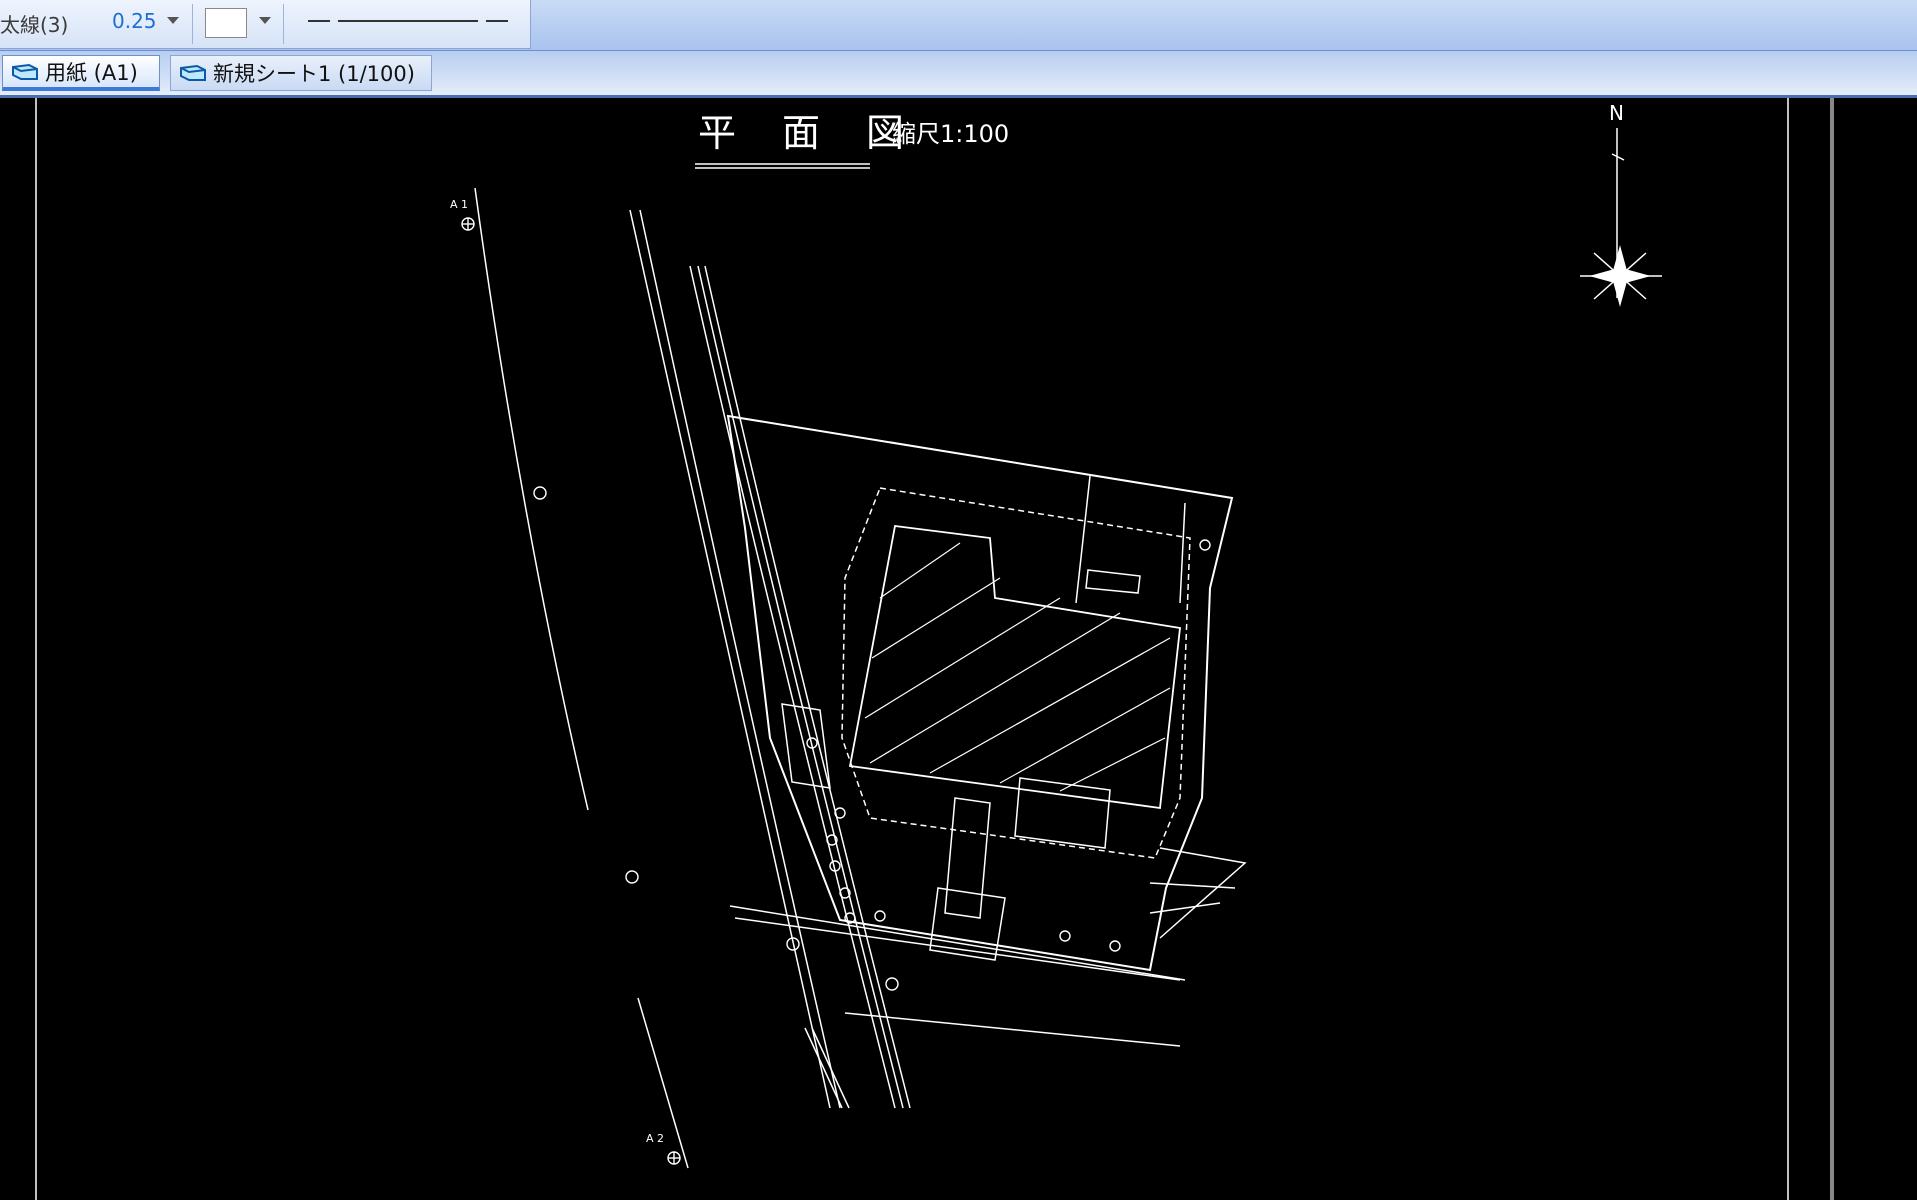  Describe the element at coordinates (34, 23) in the screenshot. I see `line-weight-label: 太線(3)` at that location.